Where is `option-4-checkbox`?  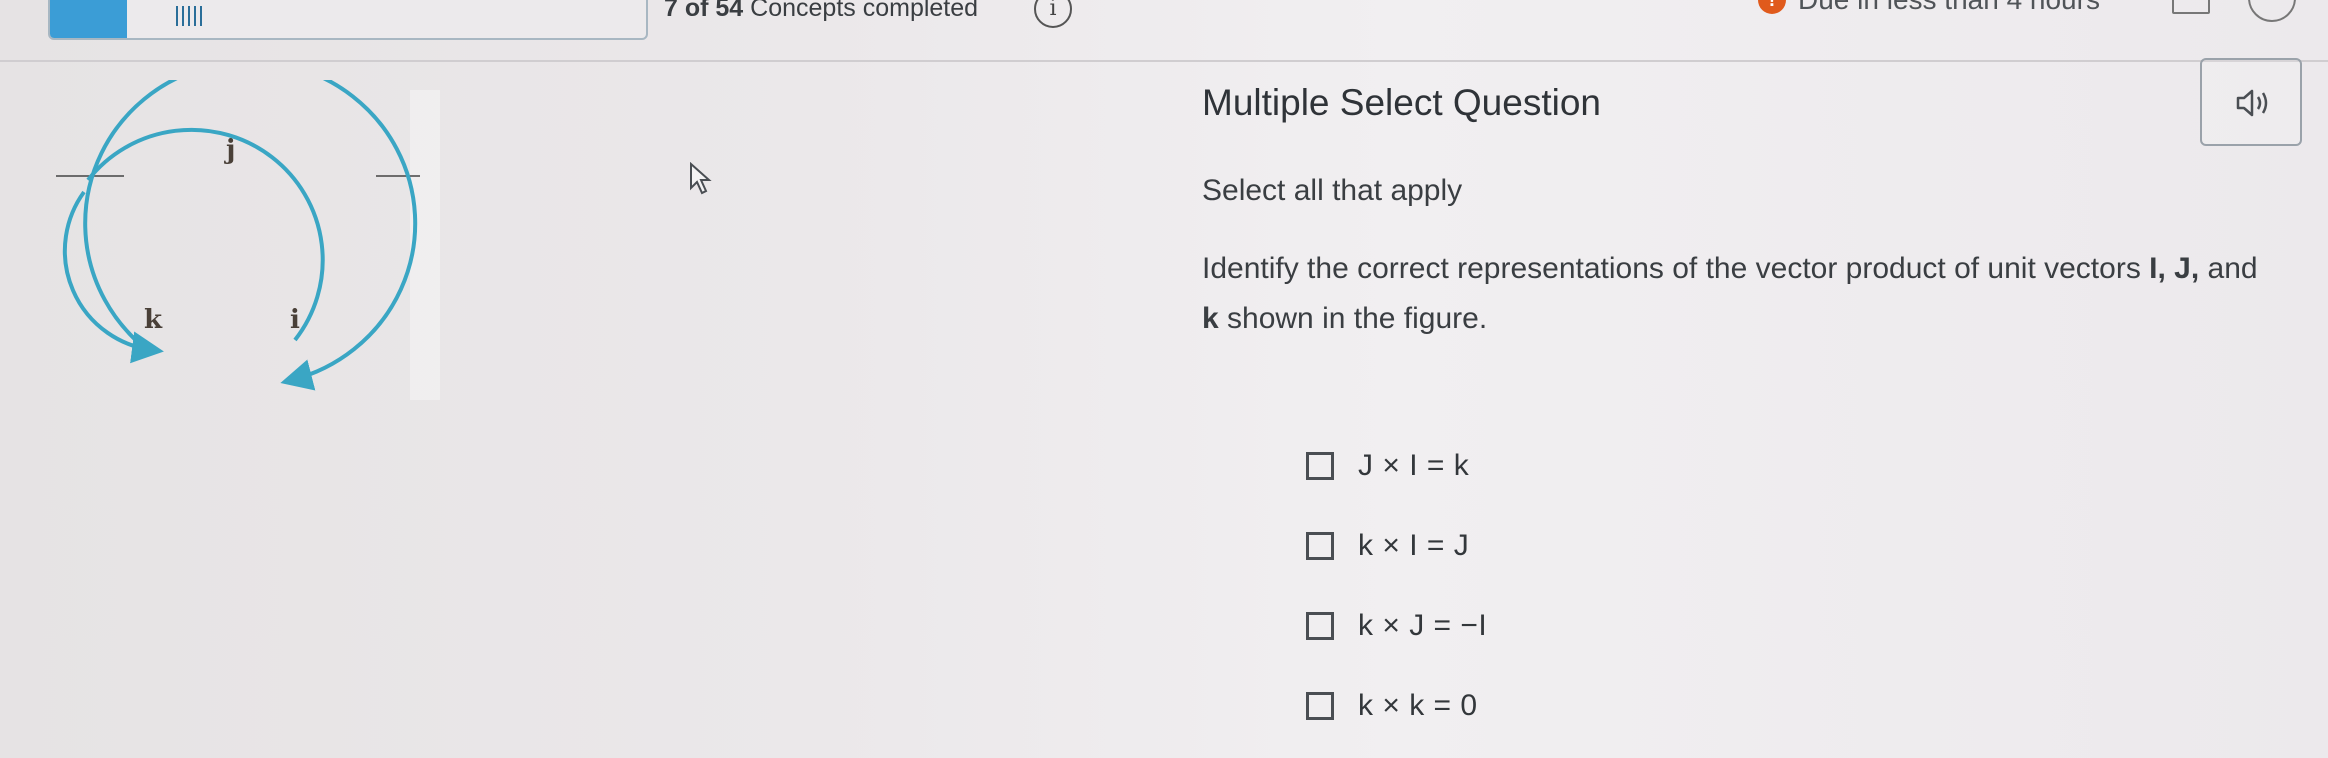
option-4-checkbox is located at coordinates (1320, 706).